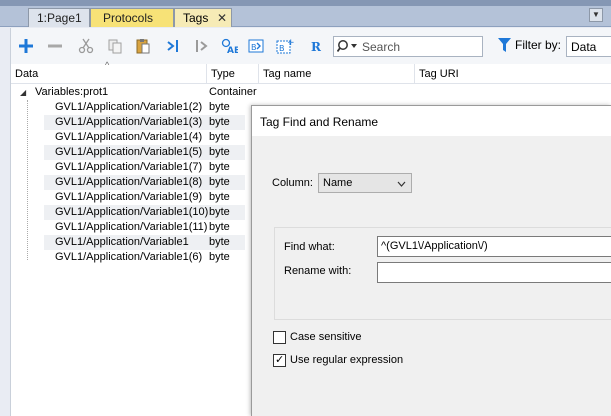  What do you see at coordinates (196, 18) in the screenshot?
I see `tab-tags-label: Tags` at bounding box center [196, 18].